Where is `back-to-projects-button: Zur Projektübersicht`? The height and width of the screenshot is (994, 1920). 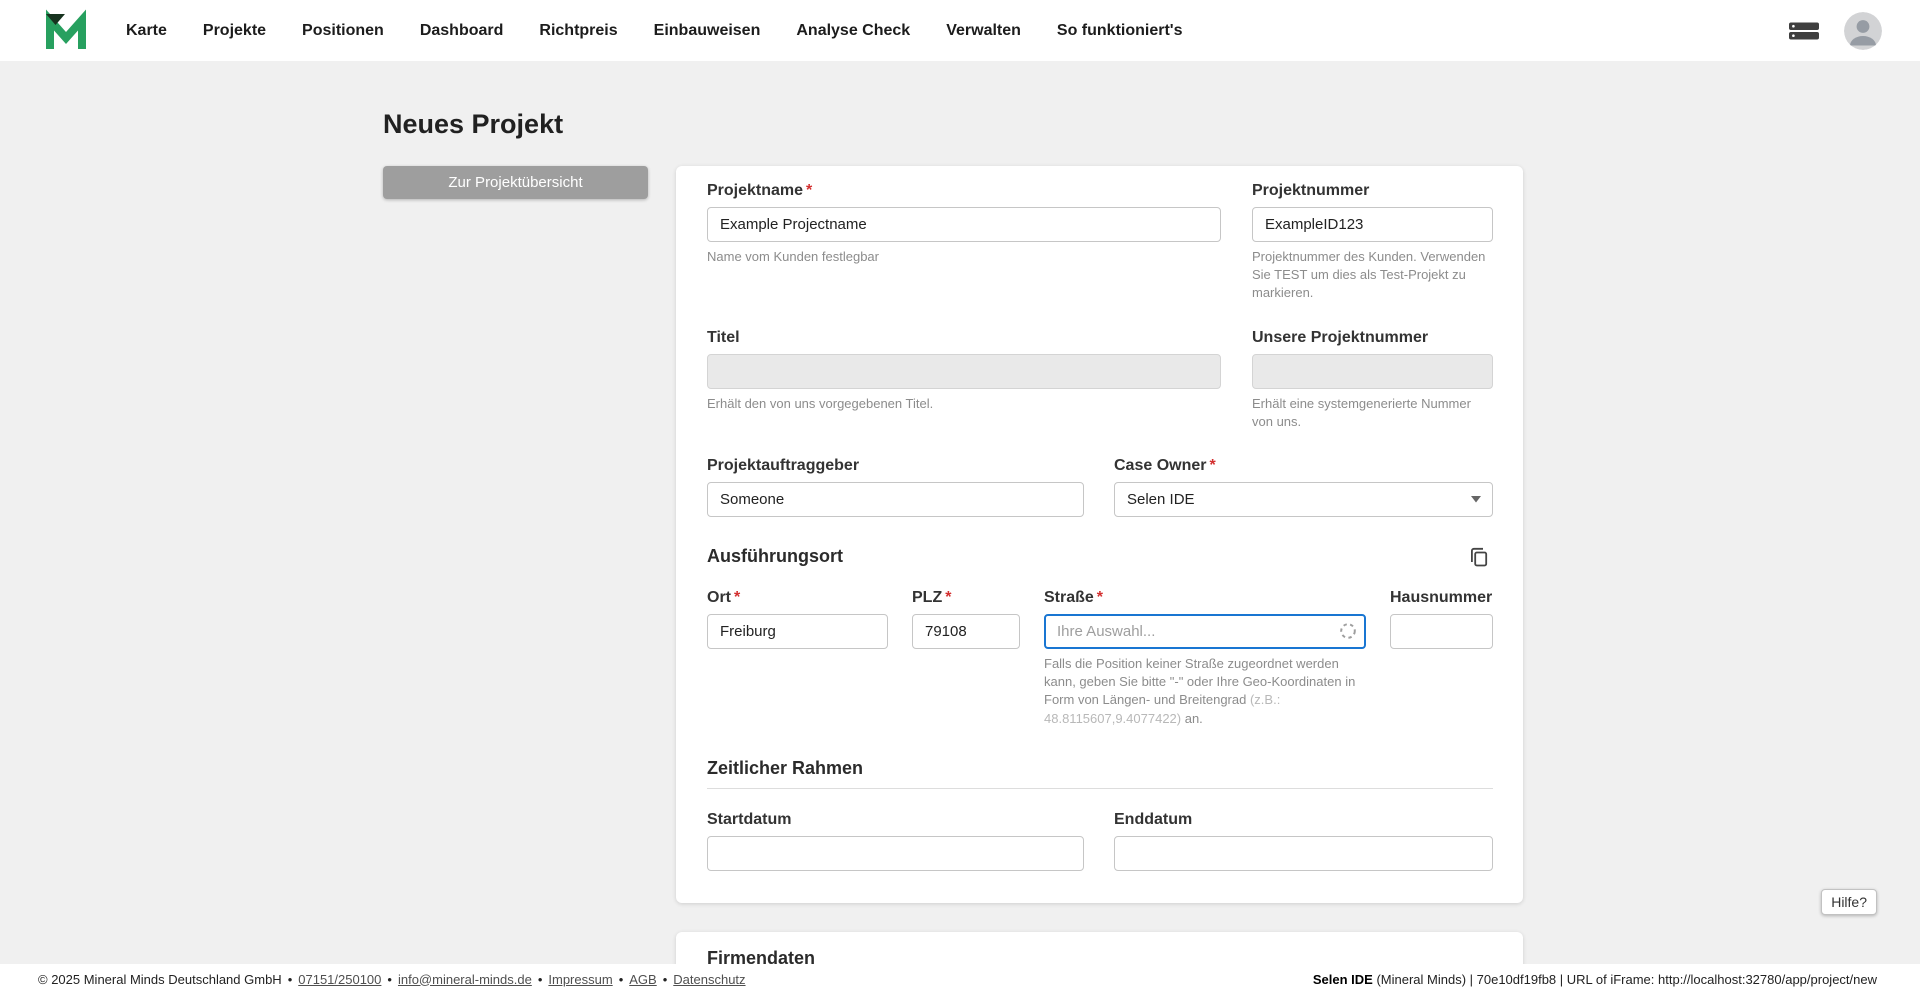 back-to-projects-button: Zur Projektübersicht is located at coordinates (515, 182).